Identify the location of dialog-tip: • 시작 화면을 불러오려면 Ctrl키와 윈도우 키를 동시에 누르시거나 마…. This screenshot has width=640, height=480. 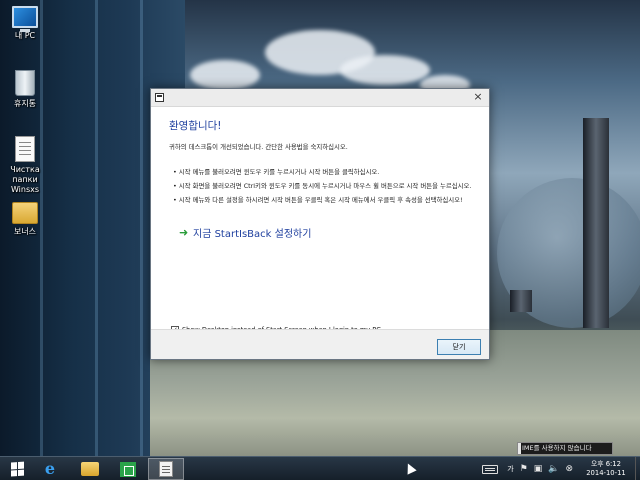
(322, 186).